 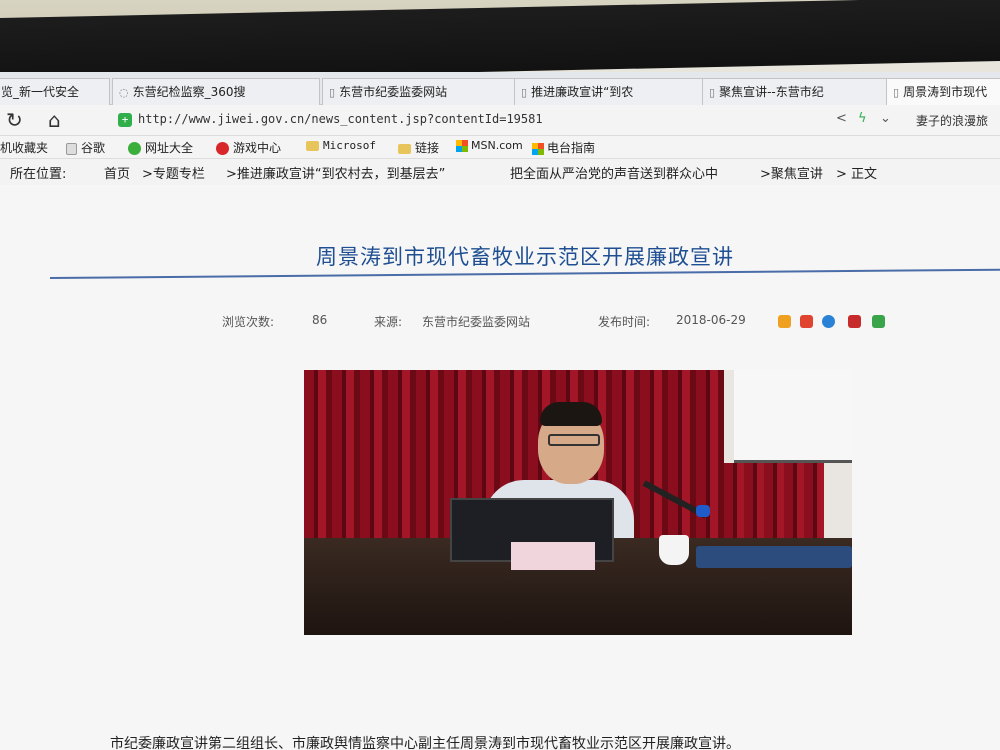 I want to click on photo-projector-screen, so click(x=793, y=416).